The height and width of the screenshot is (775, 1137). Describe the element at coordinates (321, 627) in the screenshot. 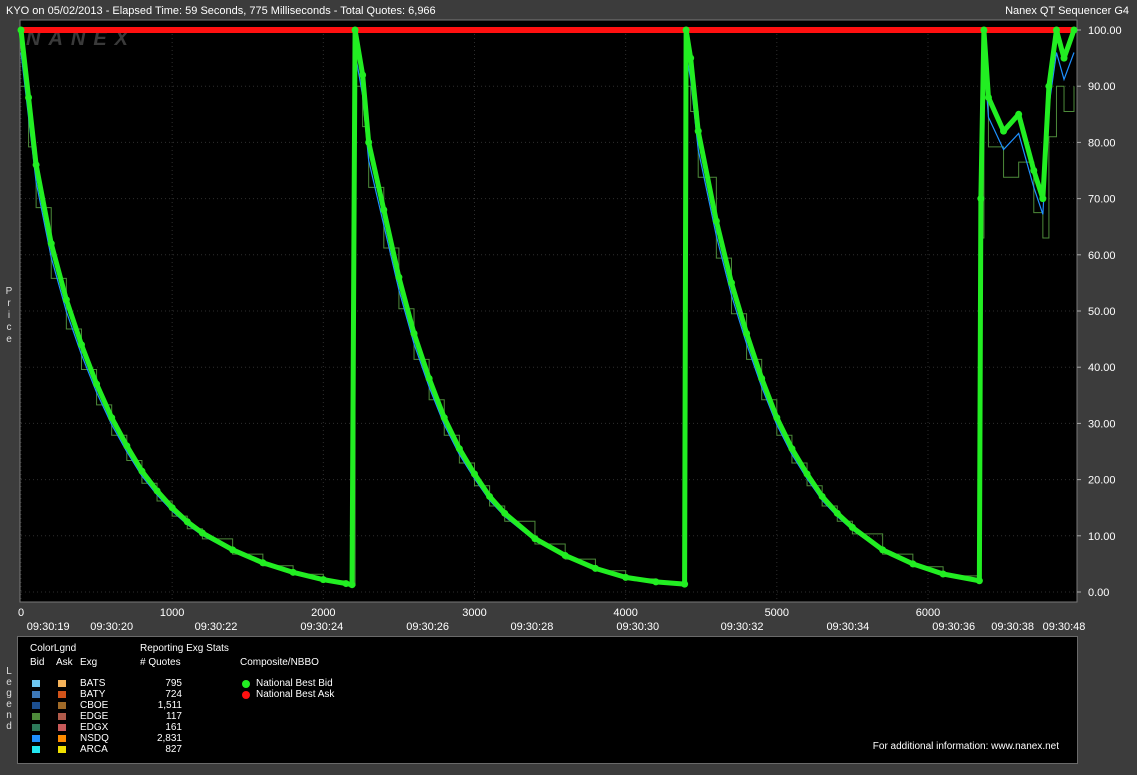

I see `x-time-tick-label: 09:30:24` at that location.